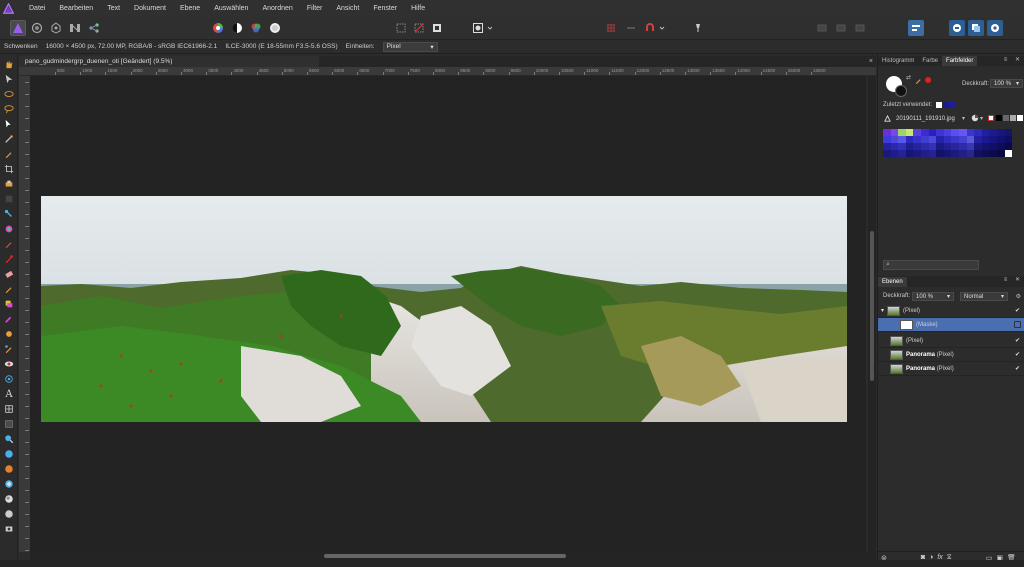 The image size is (1024, 567). What do you see at coordinates (908, 77) in the screenshot?
I see `swap-colors-icon: ⇄` at bounding box center [908, 77].